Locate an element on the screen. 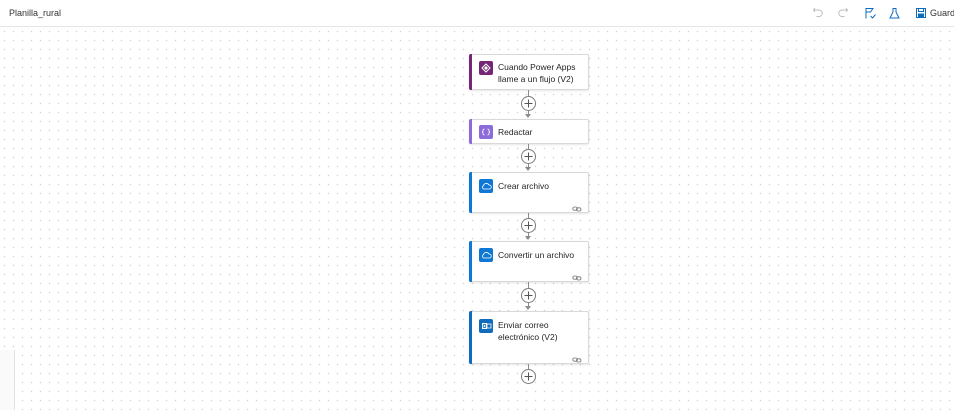 Image resolution: width=954 pixels, height=410 pixels. flow-step-create-file: Crear archivo is located at coordinates (529, 192).